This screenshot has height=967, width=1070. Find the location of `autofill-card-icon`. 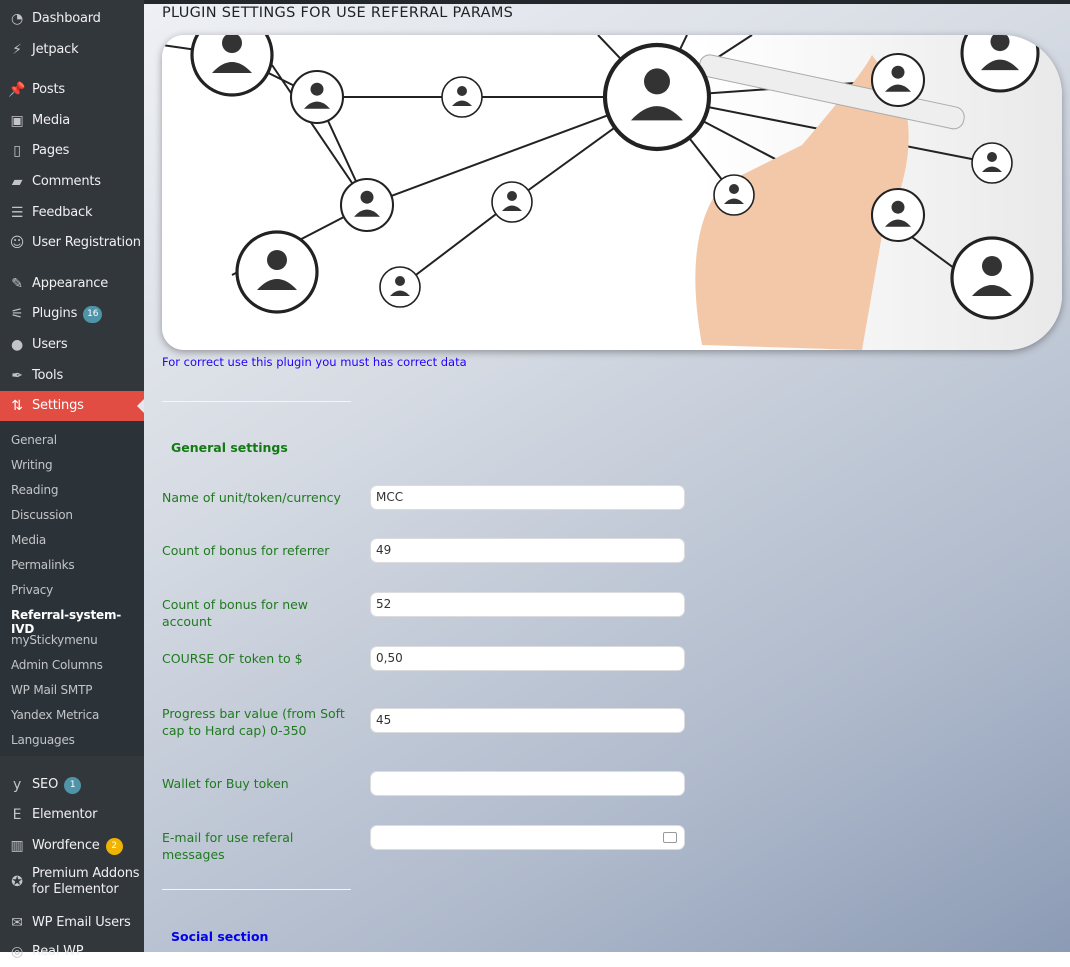

autofill-card-icon is located at coordinates (670, 837).